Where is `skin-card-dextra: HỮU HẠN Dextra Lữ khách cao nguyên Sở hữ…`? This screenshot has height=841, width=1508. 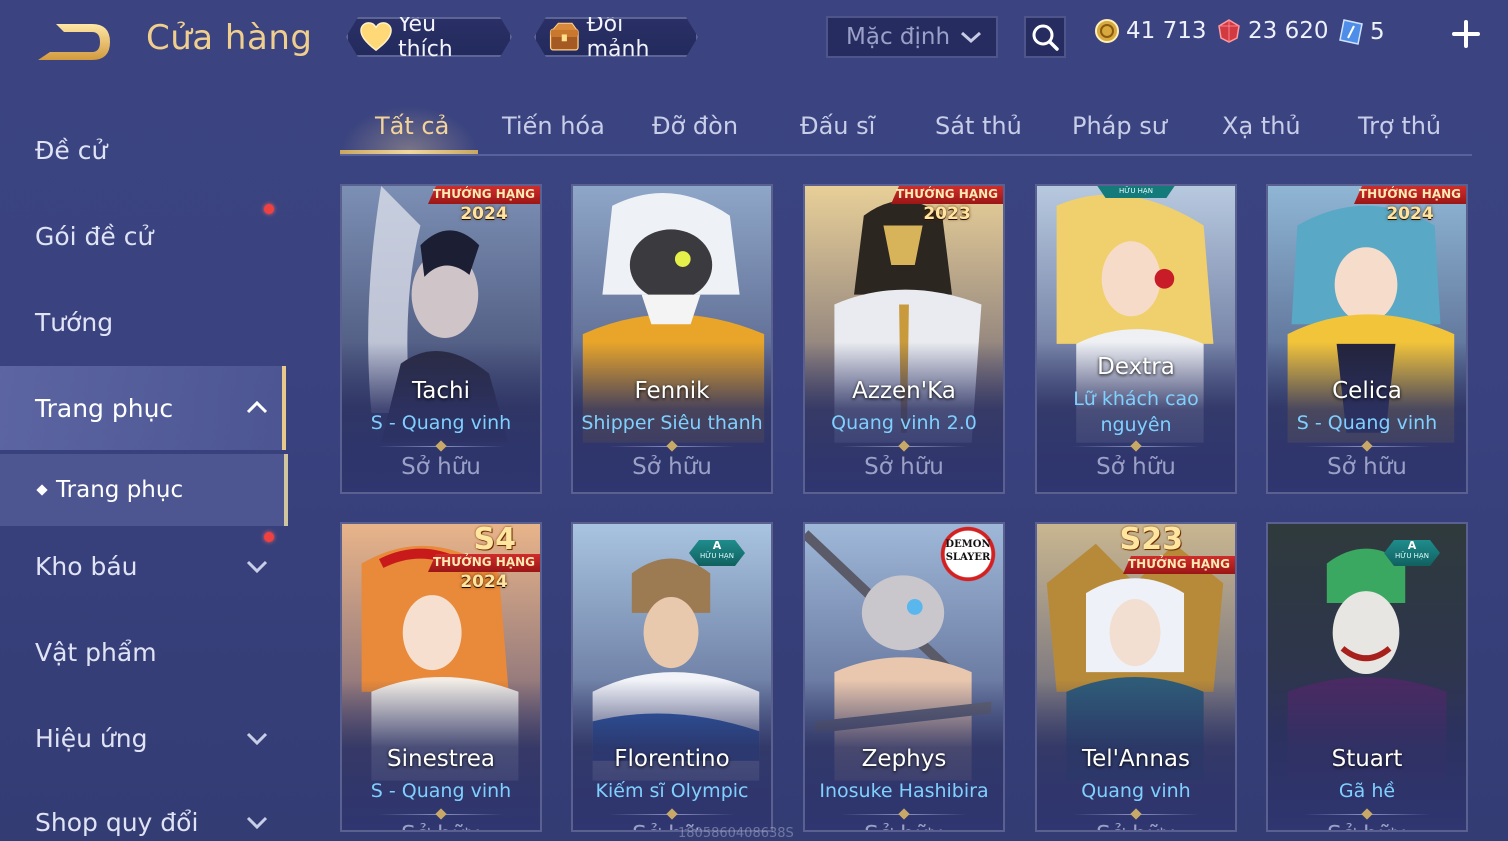
skin-card-dextra: HỮU HẠN Dextra Lữ khách cao nguyên Sở hữ… is located at coordinates (1136, 339).